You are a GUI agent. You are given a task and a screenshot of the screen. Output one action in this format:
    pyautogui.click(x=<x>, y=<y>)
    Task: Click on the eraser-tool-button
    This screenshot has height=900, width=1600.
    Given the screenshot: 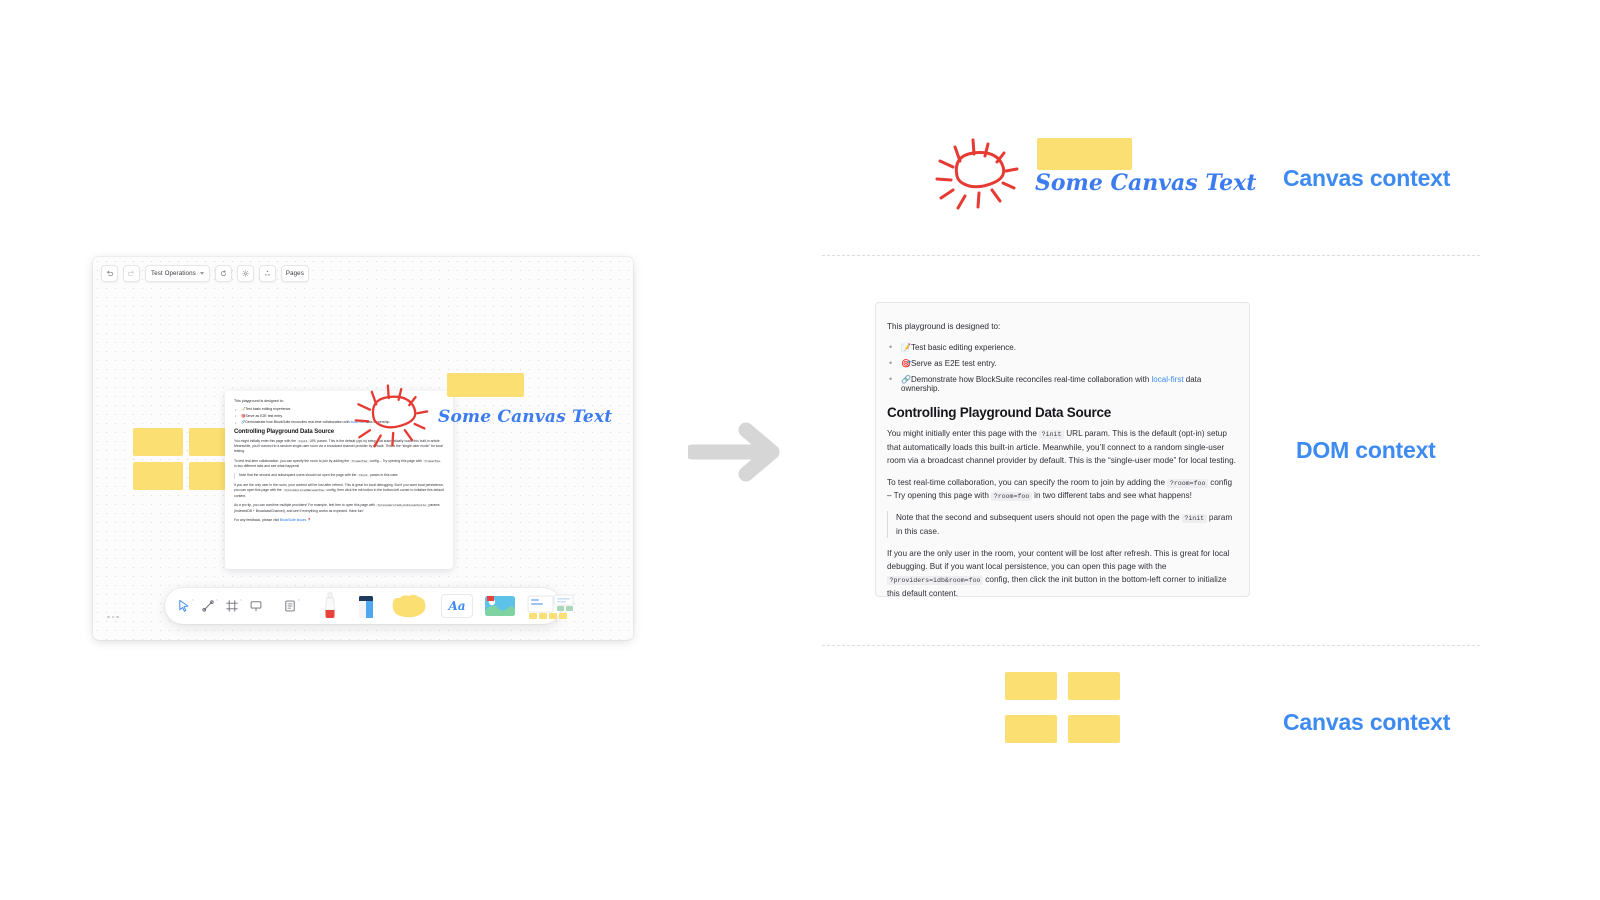 What is the action you would take?
    pyautogui.click(x=366, y=606)
    